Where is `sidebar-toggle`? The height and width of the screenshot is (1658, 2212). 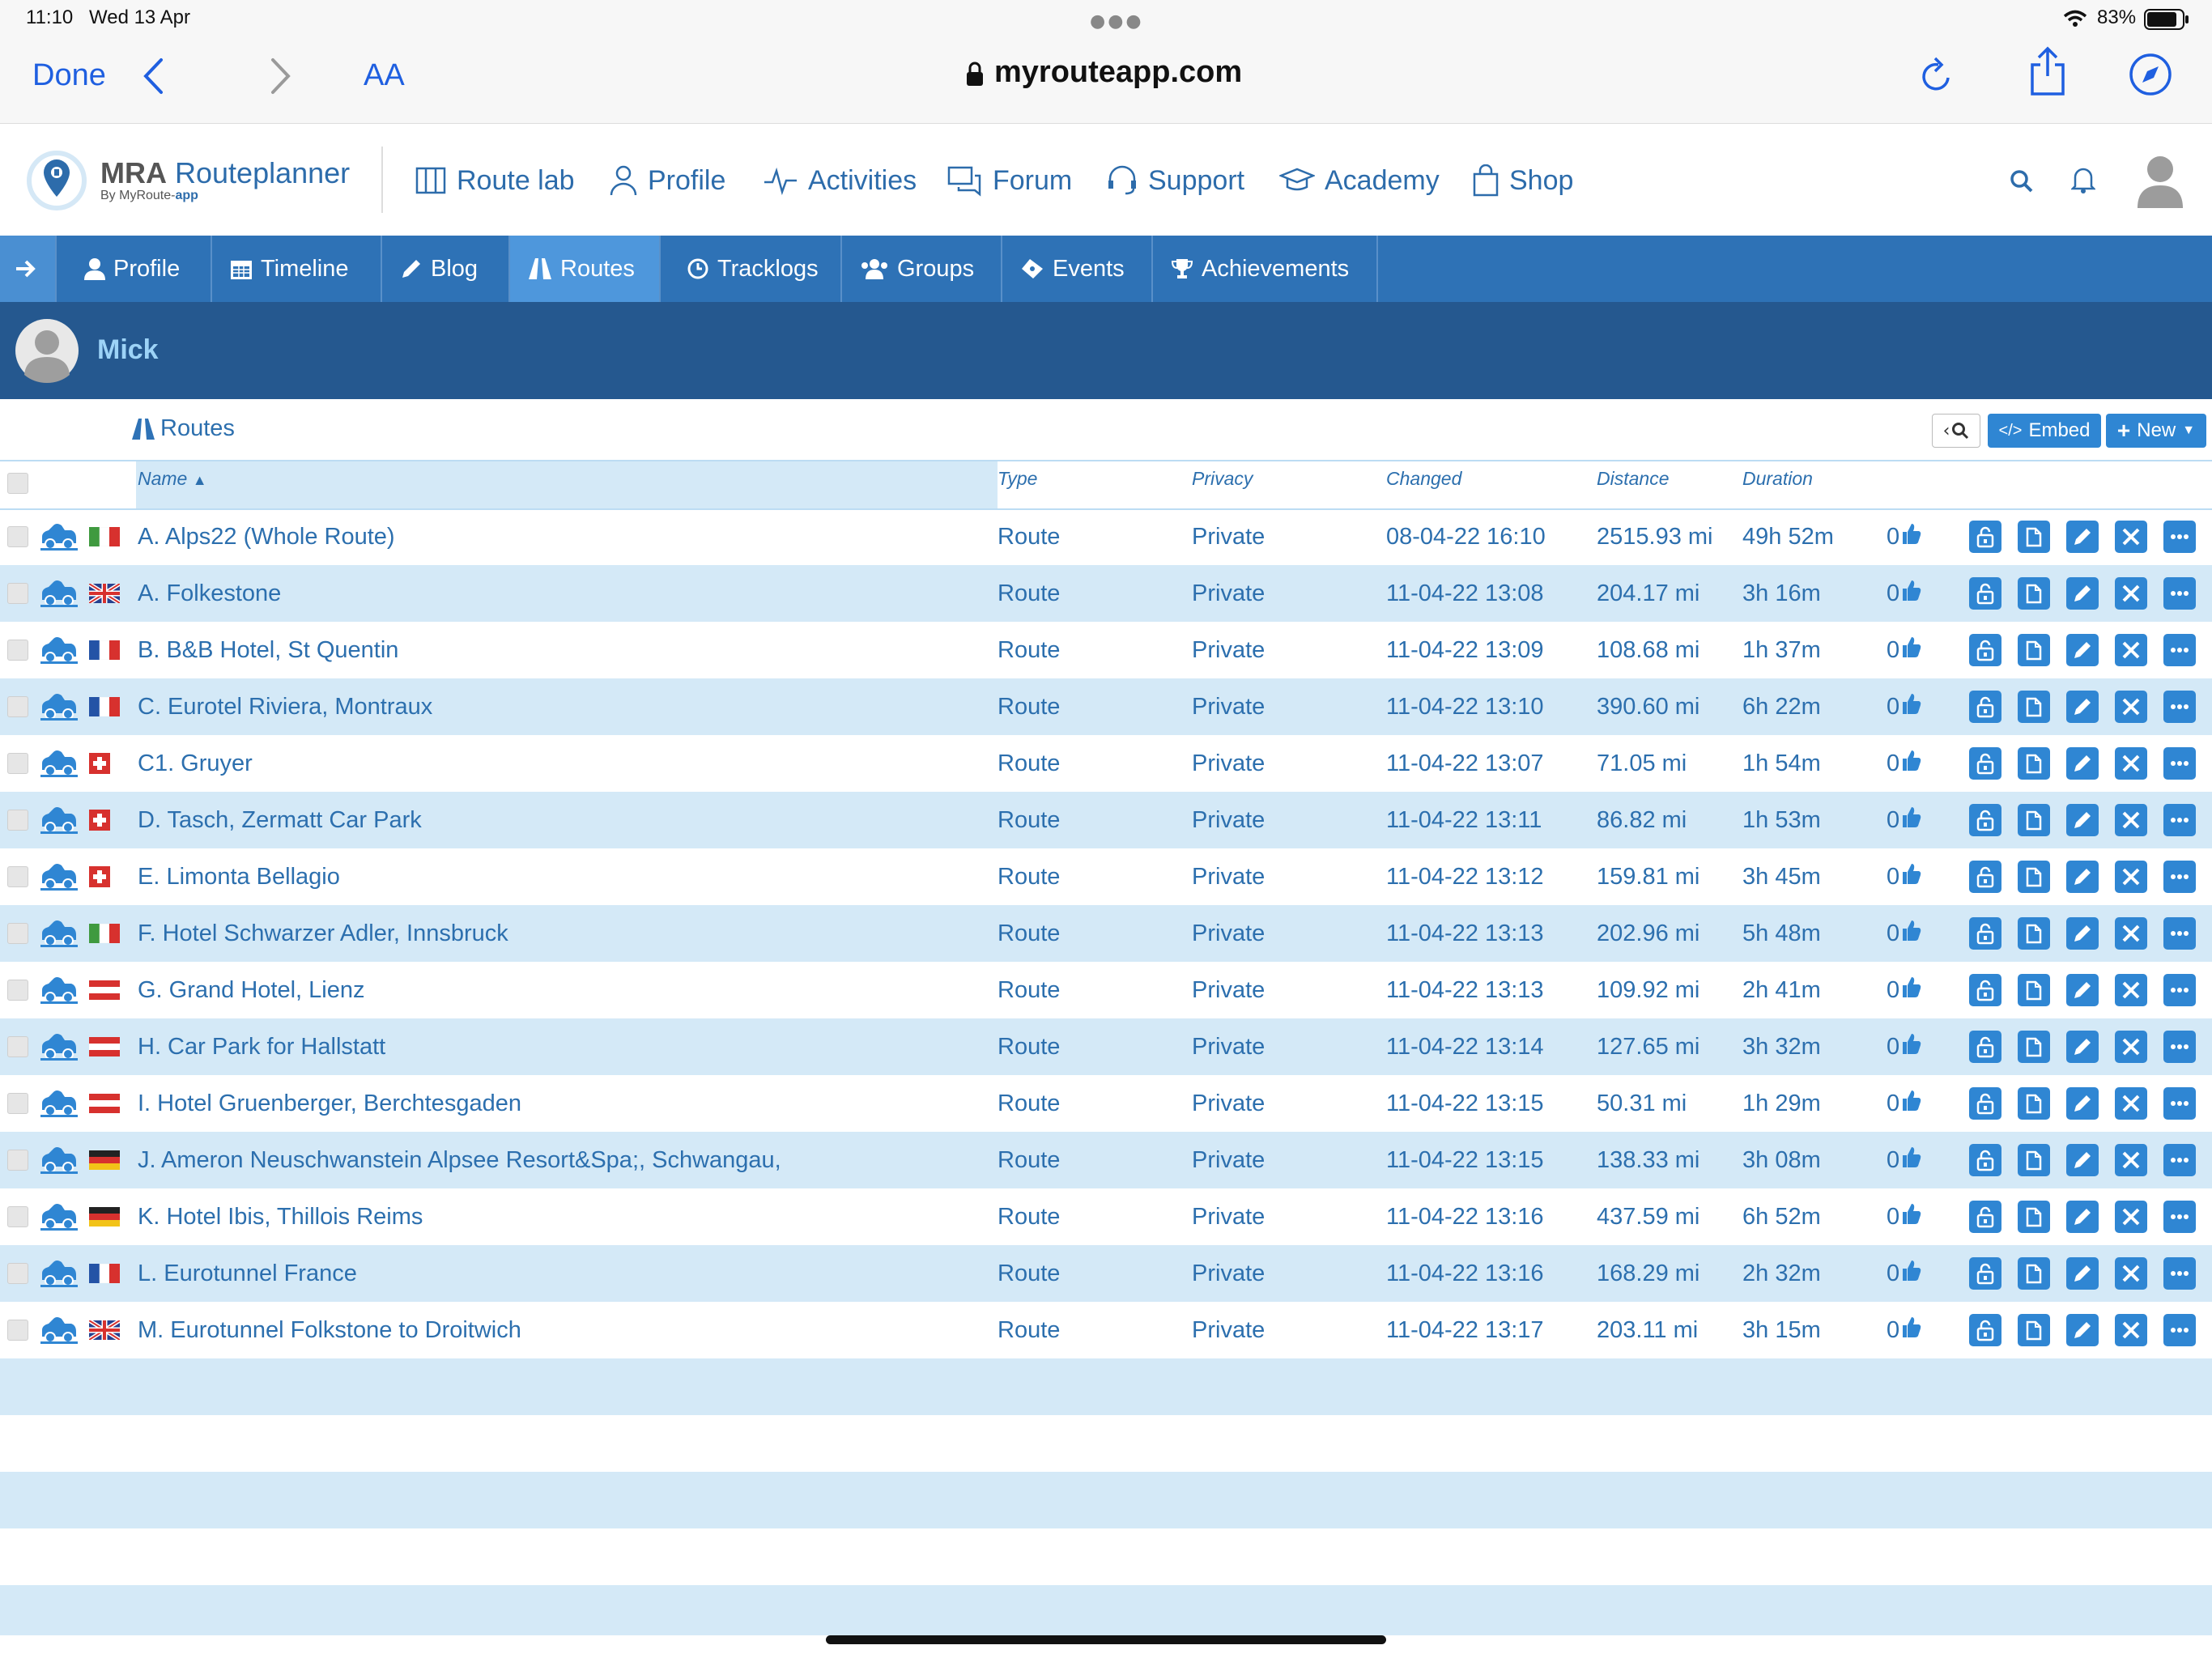
sidebar-toggle is located at coordinates (28, 269).